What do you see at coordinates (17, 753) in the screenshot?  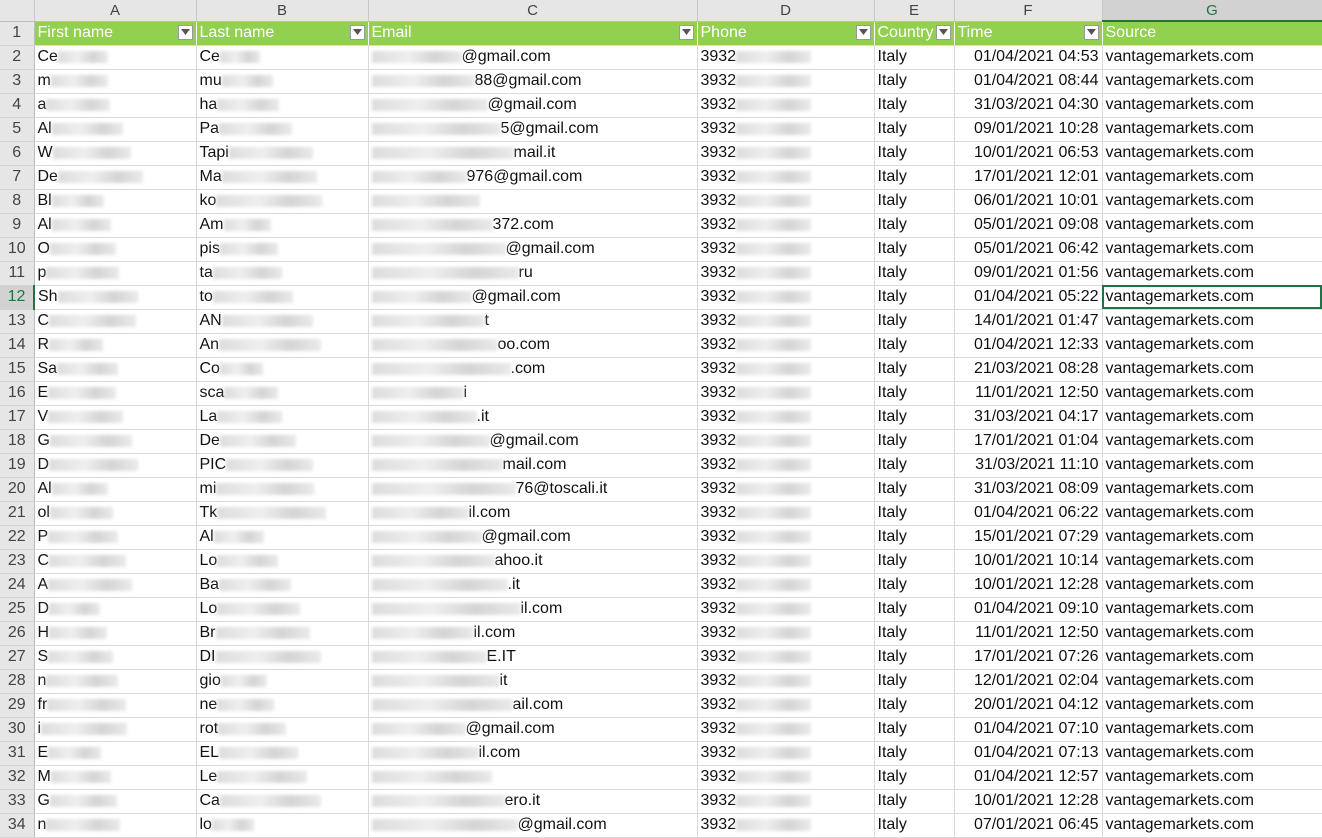 I see `row-number: 31` at bounding box center [17, 753].